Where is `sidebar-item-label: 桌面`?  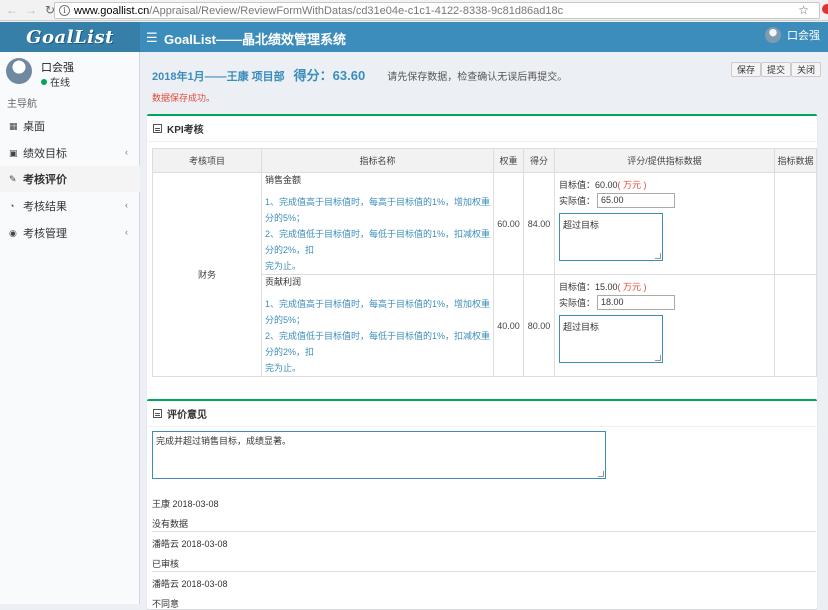
sidebar-item-label: 桌面 is located at coordinates (34, 127).